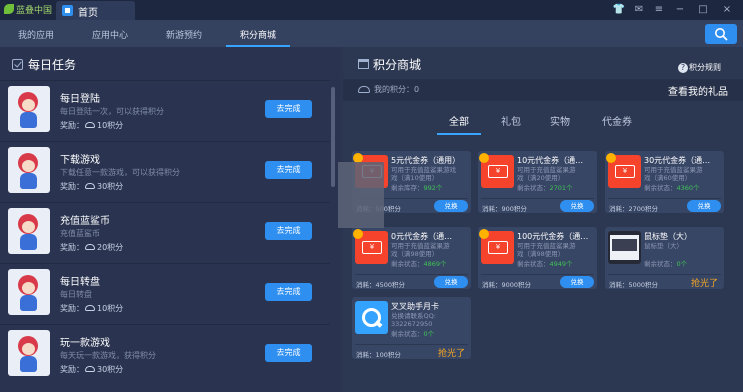 The width and height of the screenshot is (743, 392). I want to click on task-row: 每日转盘 每日转盘 奖励： 10积分 去完成, so click(165, 293).